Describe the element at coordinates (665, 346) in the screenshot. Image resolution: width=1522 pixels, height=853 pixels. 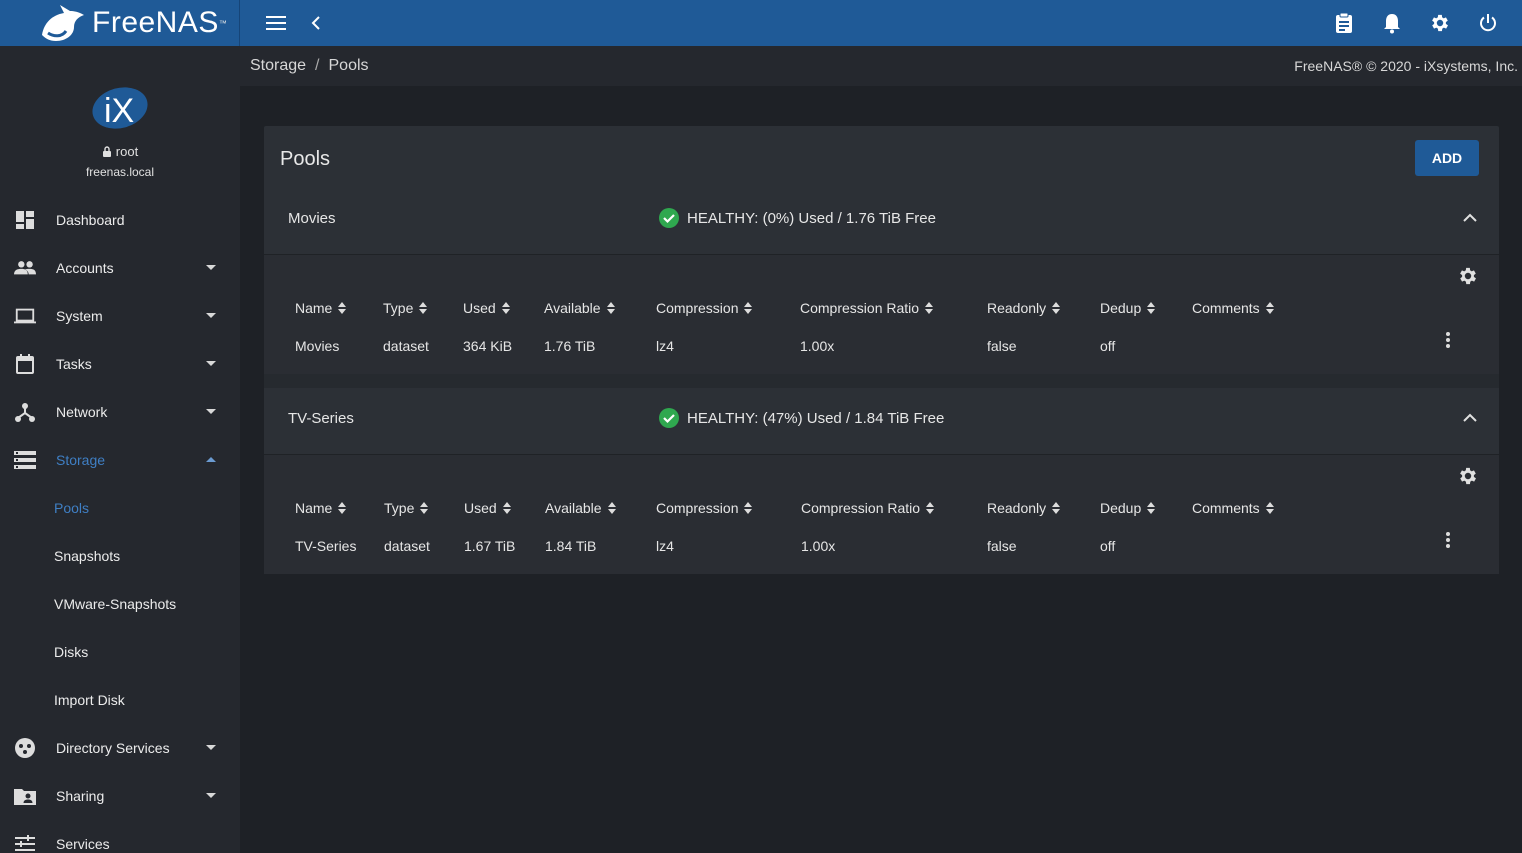
I see `cell-compression: lz4` at that location.